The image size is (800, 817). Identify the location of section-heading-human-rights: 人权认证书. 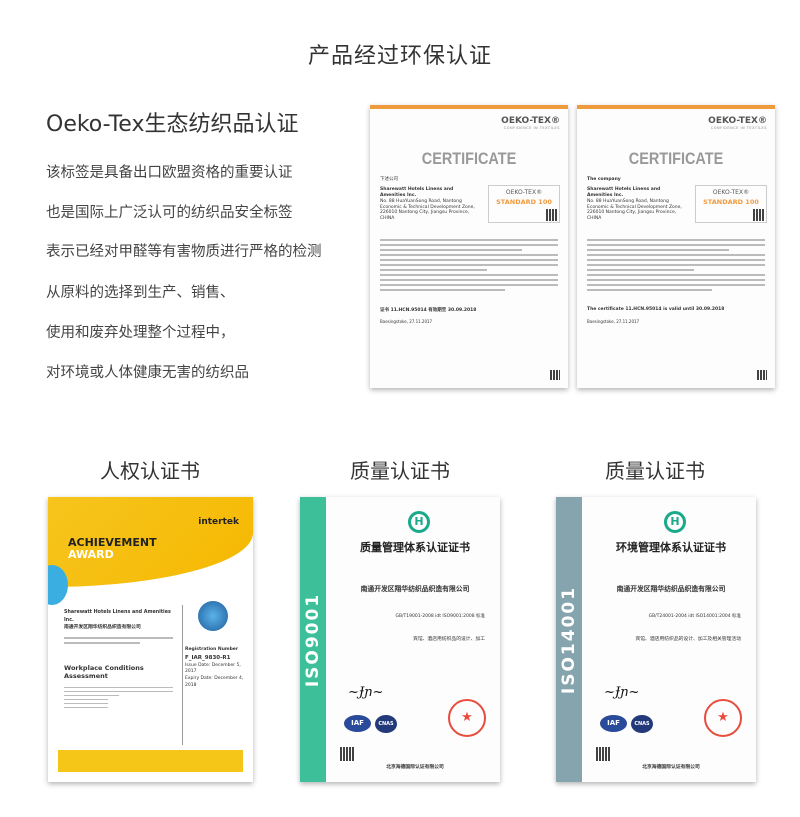
(150, 471).